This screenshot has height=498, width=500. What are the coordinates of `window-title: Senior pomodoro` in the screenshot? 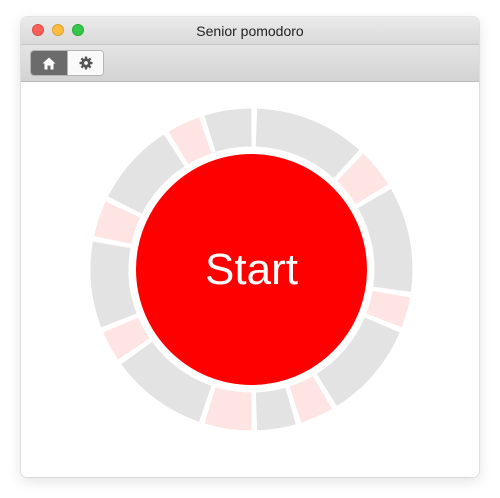 It's located at (250, 31).